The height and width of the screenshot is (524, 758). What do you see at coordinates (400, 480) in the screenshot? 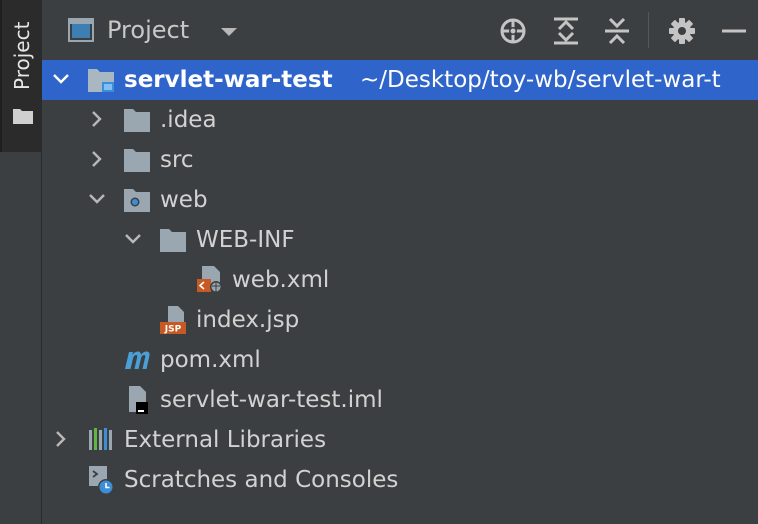
I see `tree-row-scratches: Scratches and Consoles` at bounding box center [400, 480].